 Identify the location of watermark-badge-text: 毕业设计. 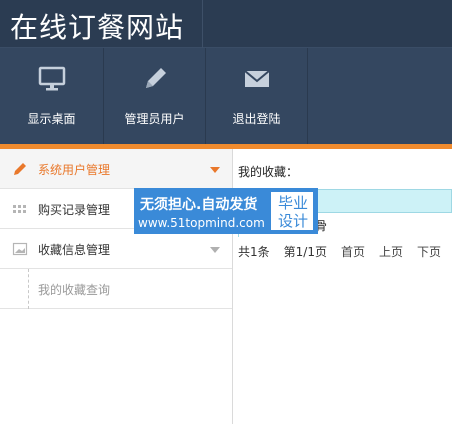
(292, 212).